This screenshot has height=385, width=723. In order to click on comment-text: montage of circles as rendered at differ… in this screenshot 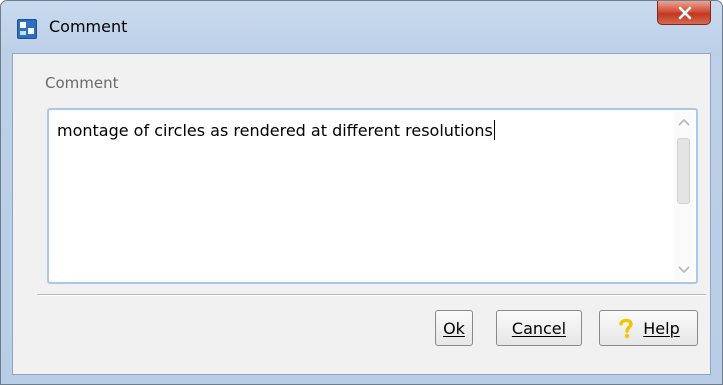, I will do `click(359, 130)`.